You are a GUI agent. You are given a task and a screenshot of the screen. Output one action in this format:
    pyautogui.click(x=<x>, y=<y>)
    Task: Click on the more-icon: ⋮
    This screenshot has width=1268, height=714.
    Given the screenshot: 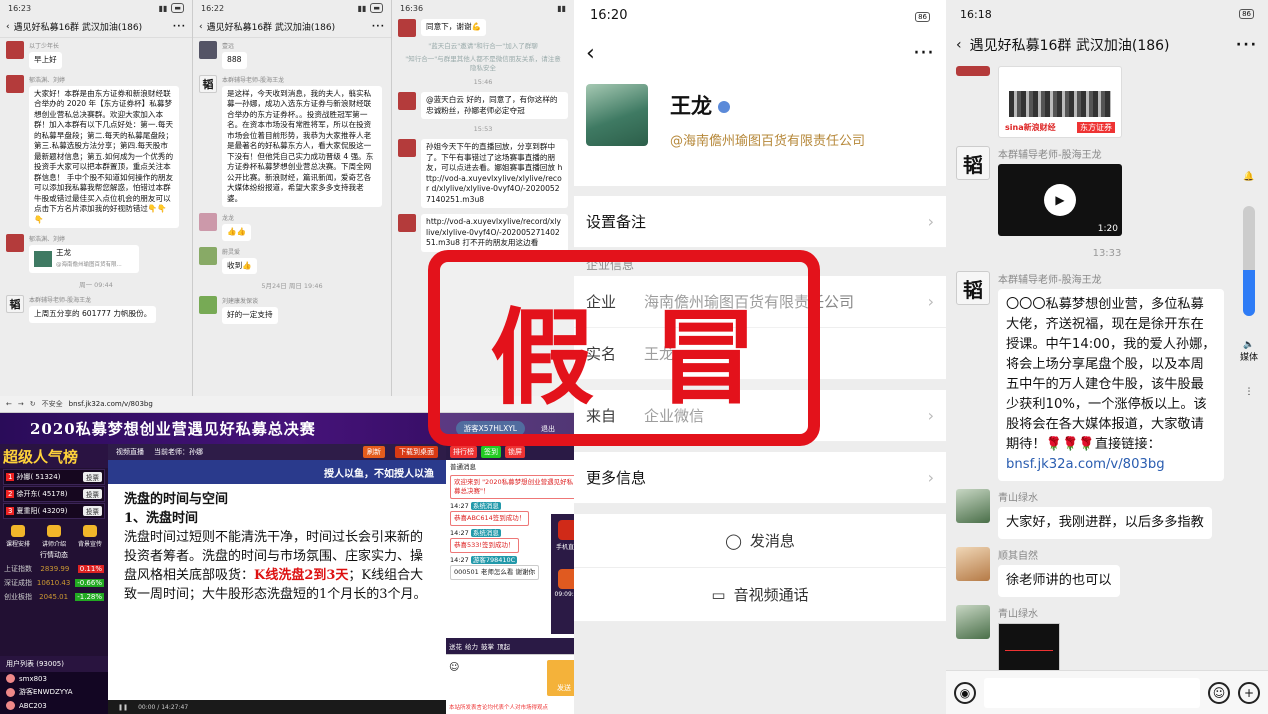 What is the action you would take?
    pyautogui.click(x=1249, y=392)
    